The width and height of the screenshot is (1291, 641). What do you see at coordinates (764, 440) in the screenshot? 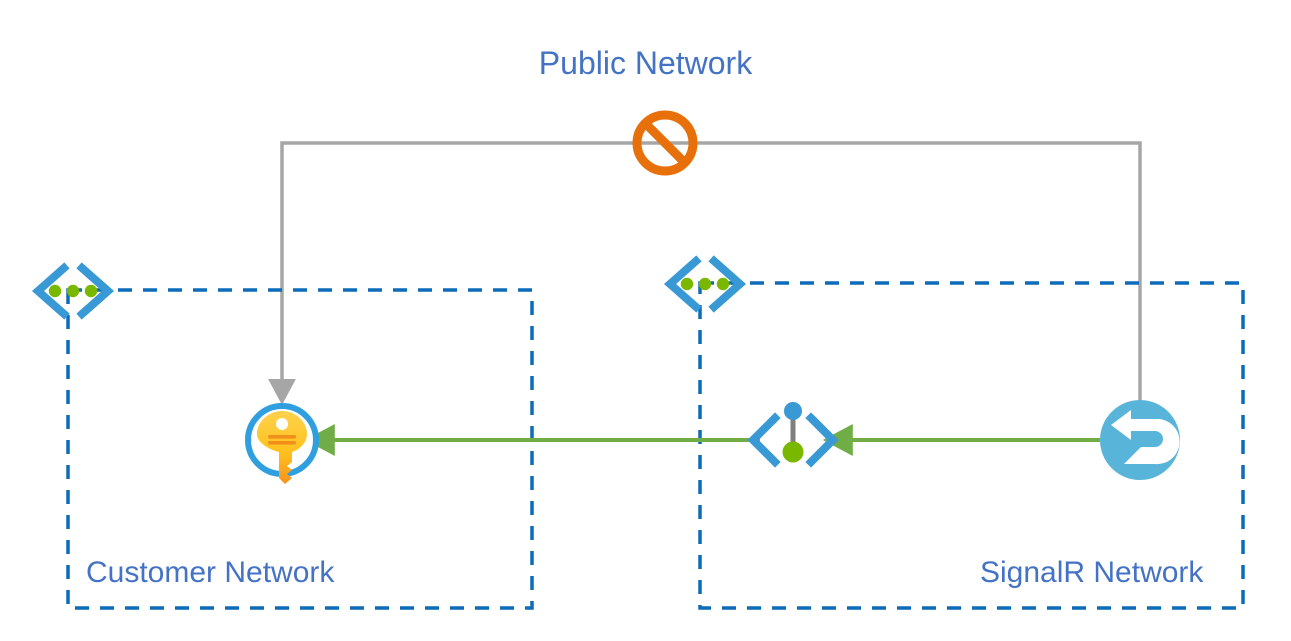
I see `endpoint-left-bracket-icon` at bounding box center [764, 440].